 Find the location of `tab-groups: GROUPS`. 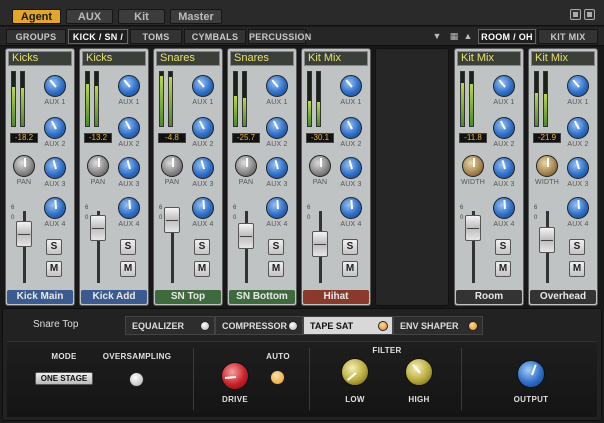

tab-groups: GROUPS is located at coordinates (36, 36).